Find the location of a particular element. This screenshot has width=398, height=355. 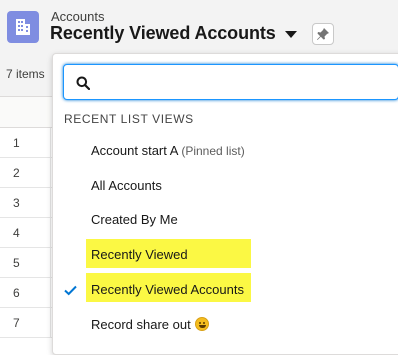

menu-item-label-wrap: Account start A (Pinned list) is located at coordinates (168, 150).